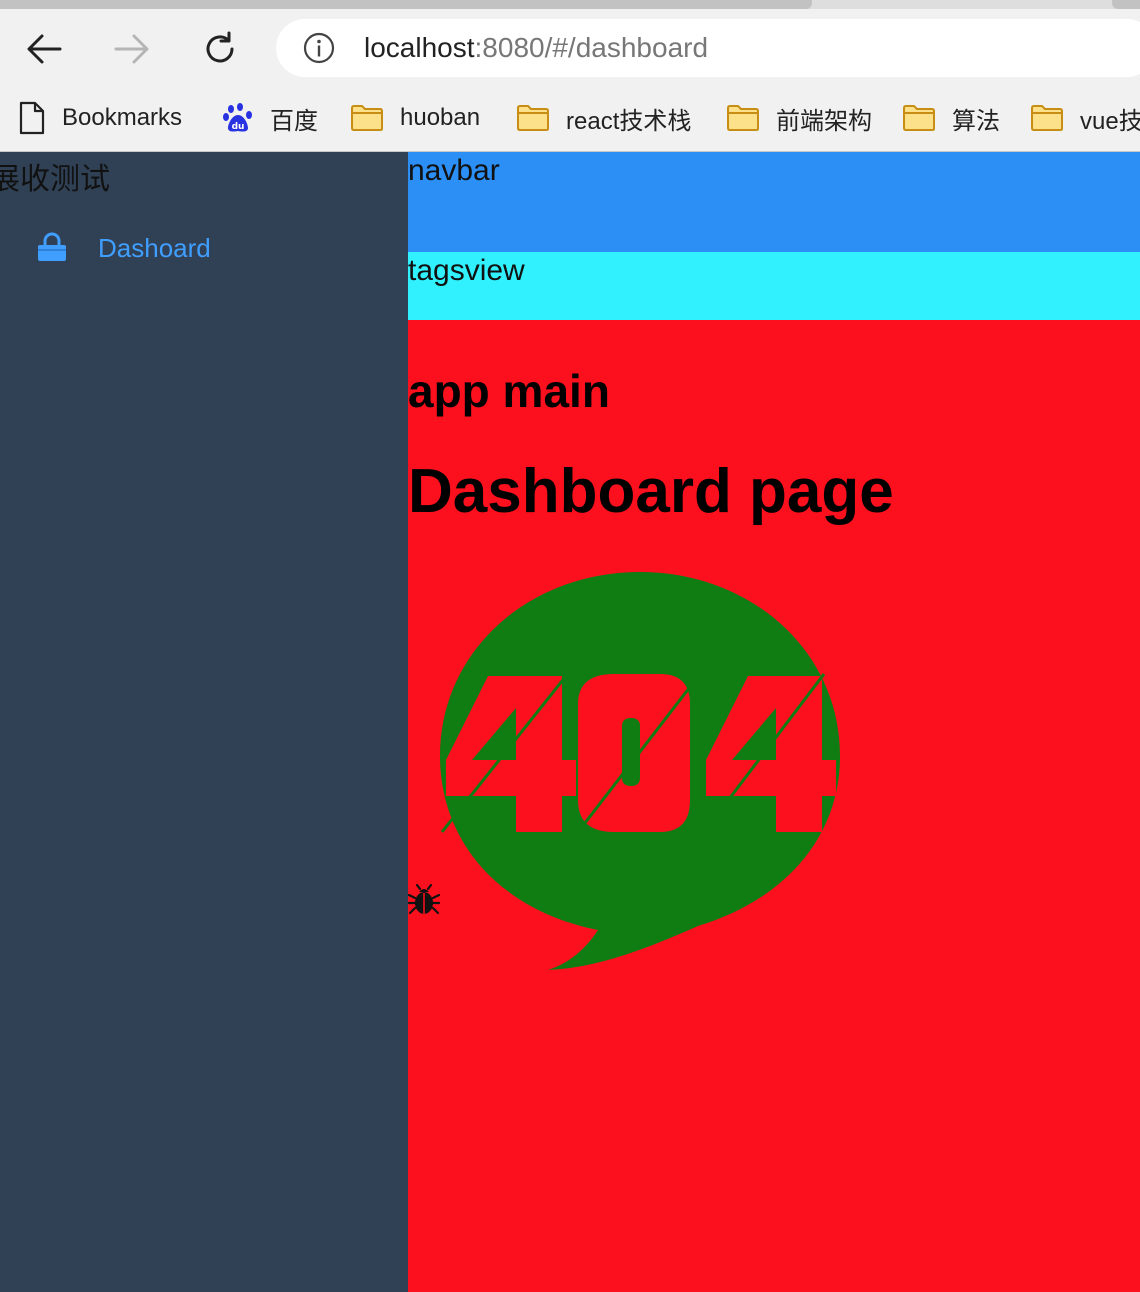  What do you see at coordinates (466, 270) in the screenshot?
I see `tagsview-label: tagsview` at bounding box center [466, 270].